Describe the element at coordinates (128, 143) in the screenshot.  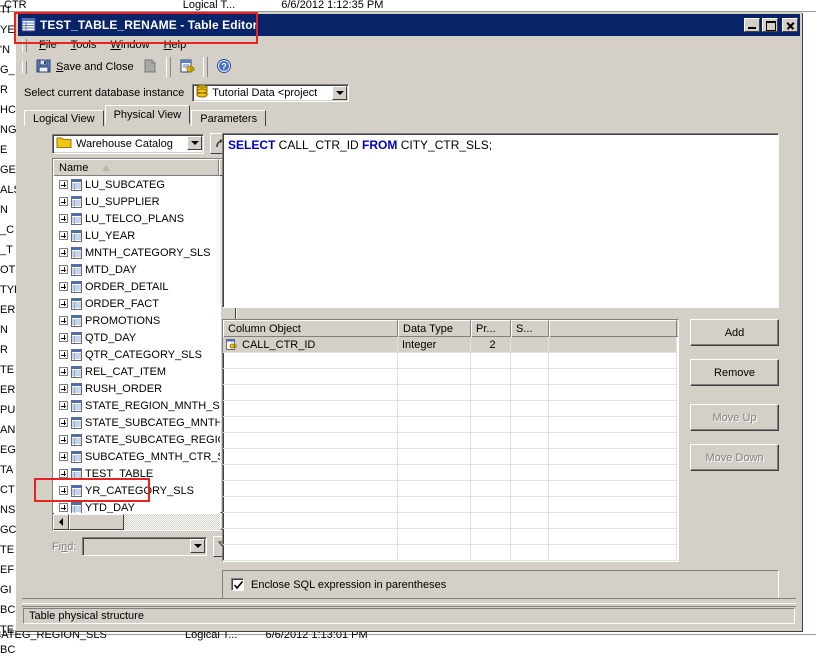
I see `catalog-combo: Warehouse Catalog` at that location.